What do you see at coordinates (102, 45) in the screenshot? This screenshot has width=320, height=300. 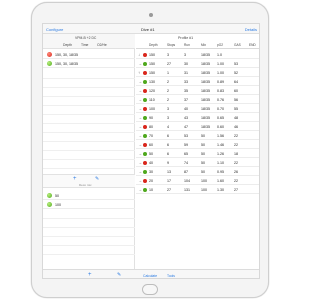 I see `gas-column-header: O2/He` at bounding box center [102, 45].